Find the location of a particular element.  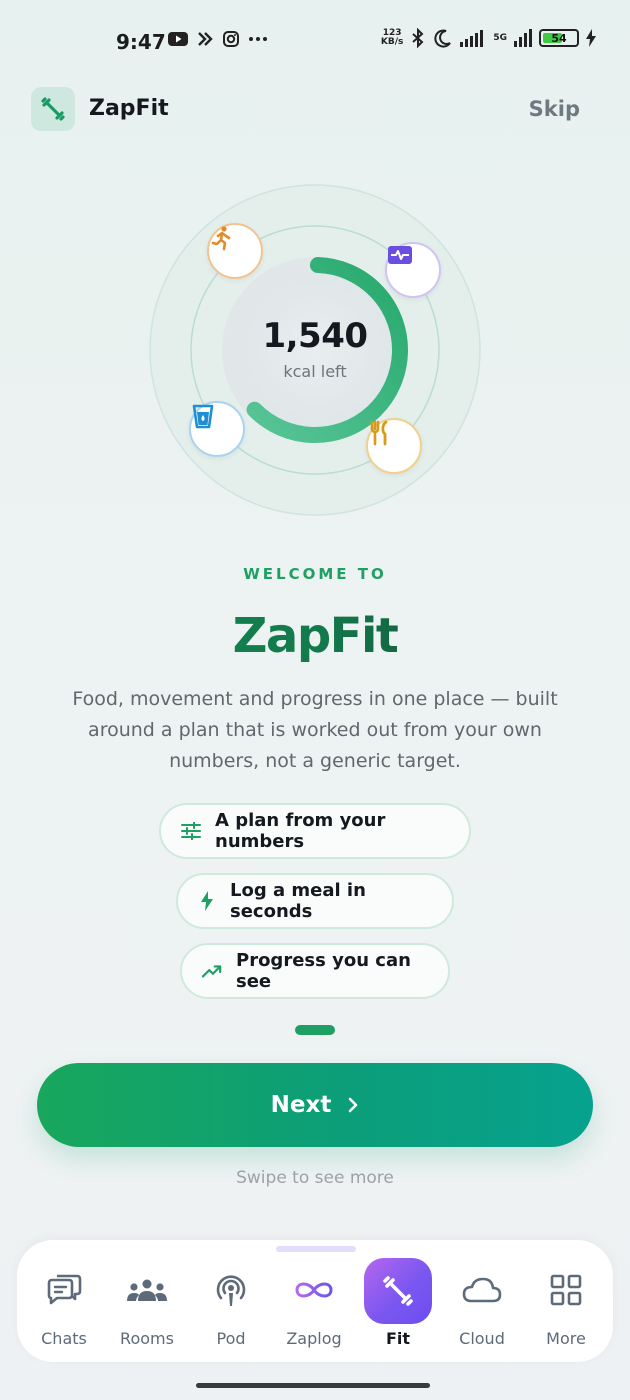

nav-item-pod: Pod is located at coordinates (231, 1304).